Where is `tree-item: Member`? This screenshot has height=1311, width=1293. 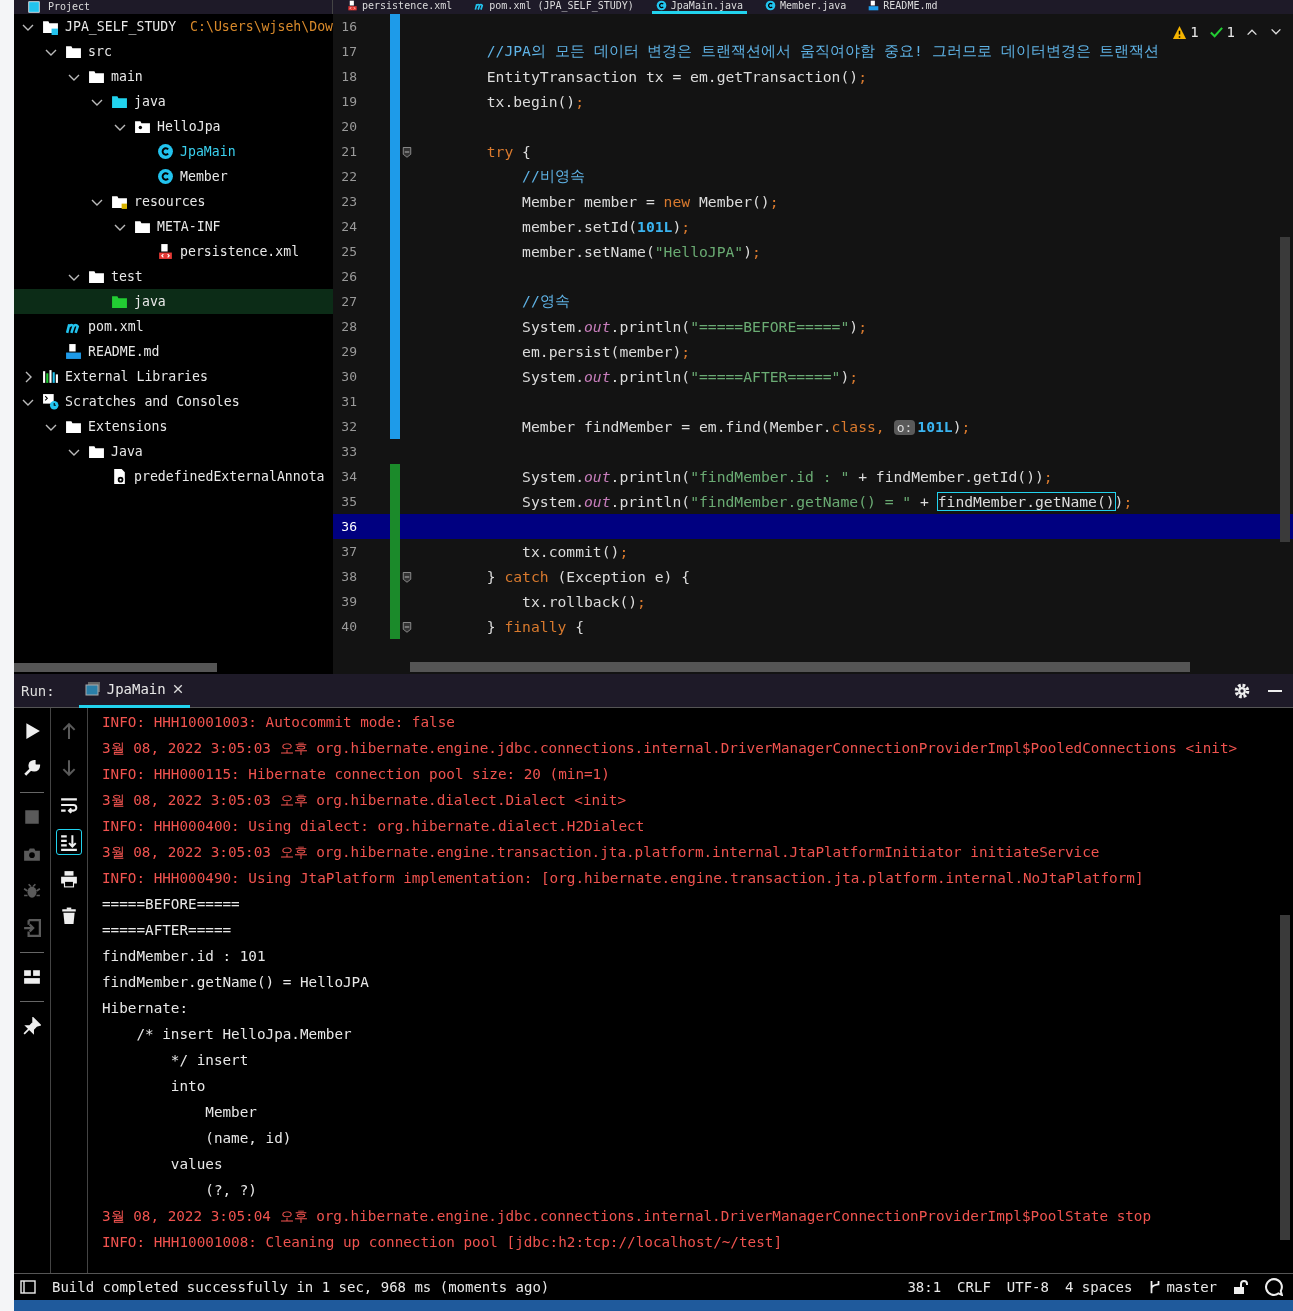 tree-item: Member is located at coordinates (173, 176).